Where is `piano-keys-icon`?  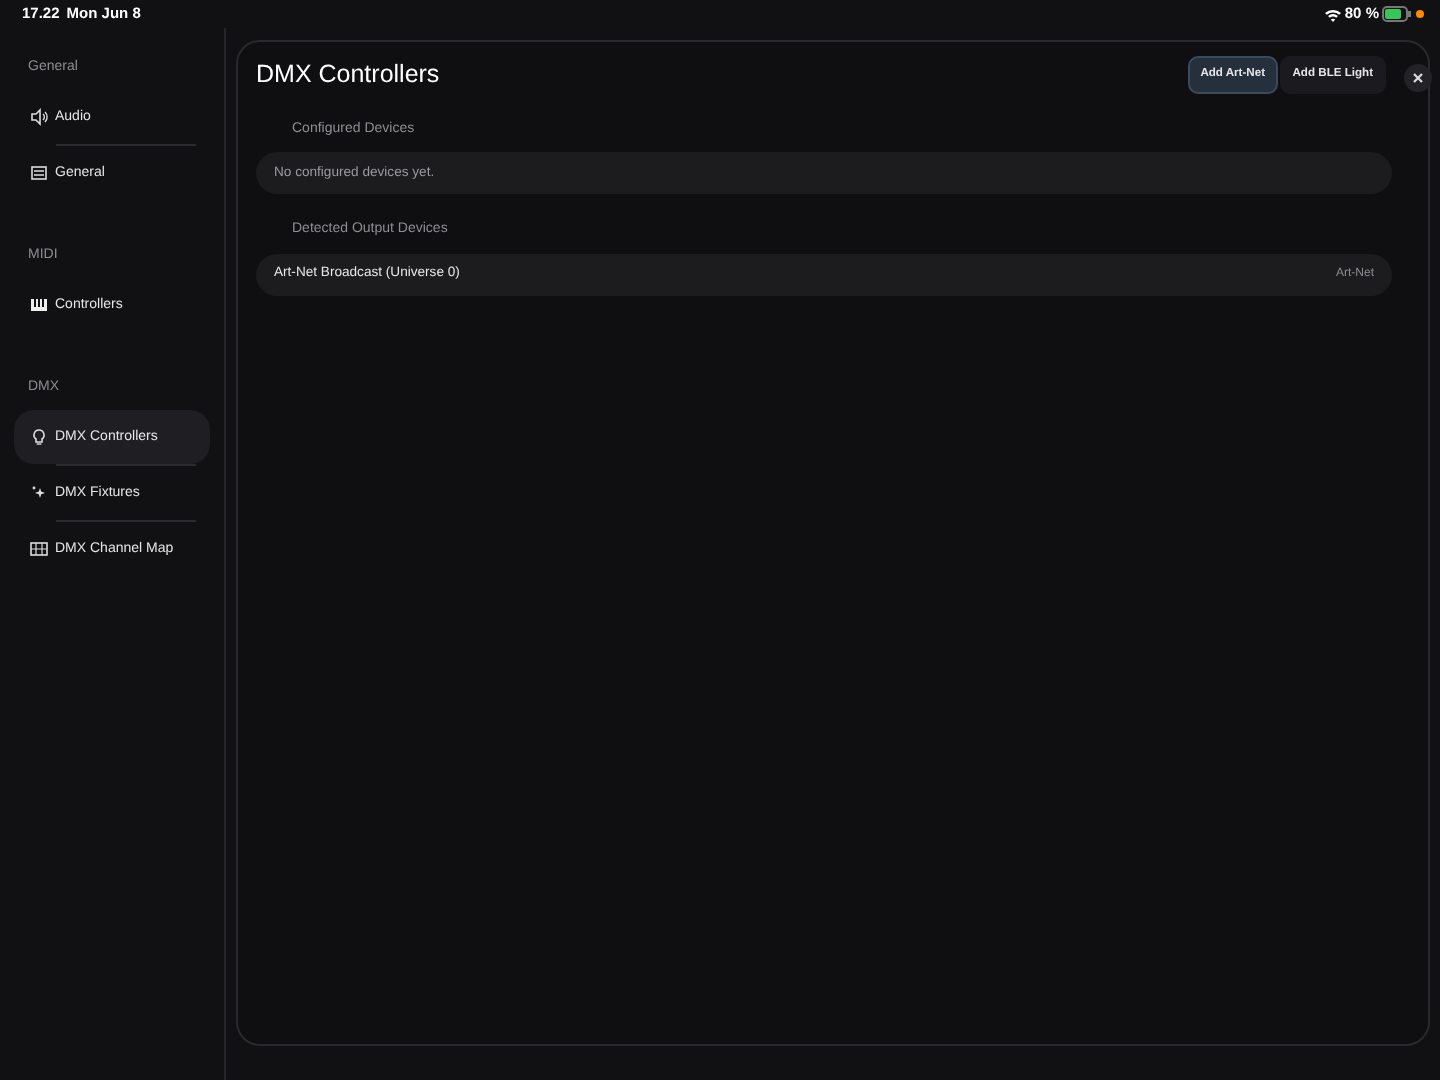 piano-keys-icon is located at coordinates (39, 305).